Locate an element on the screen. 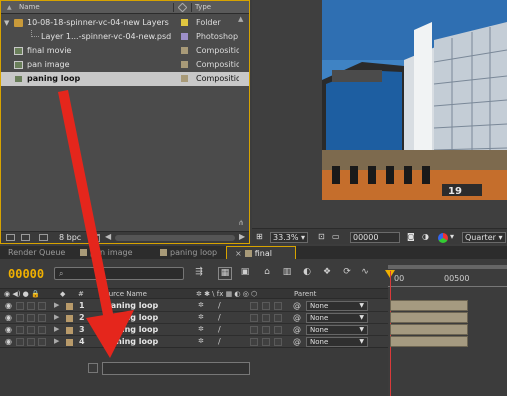 The width and height of the screenshot is (507, 396). auto-keyframe-icon: ⟳ is located at coordinates (347, 273).